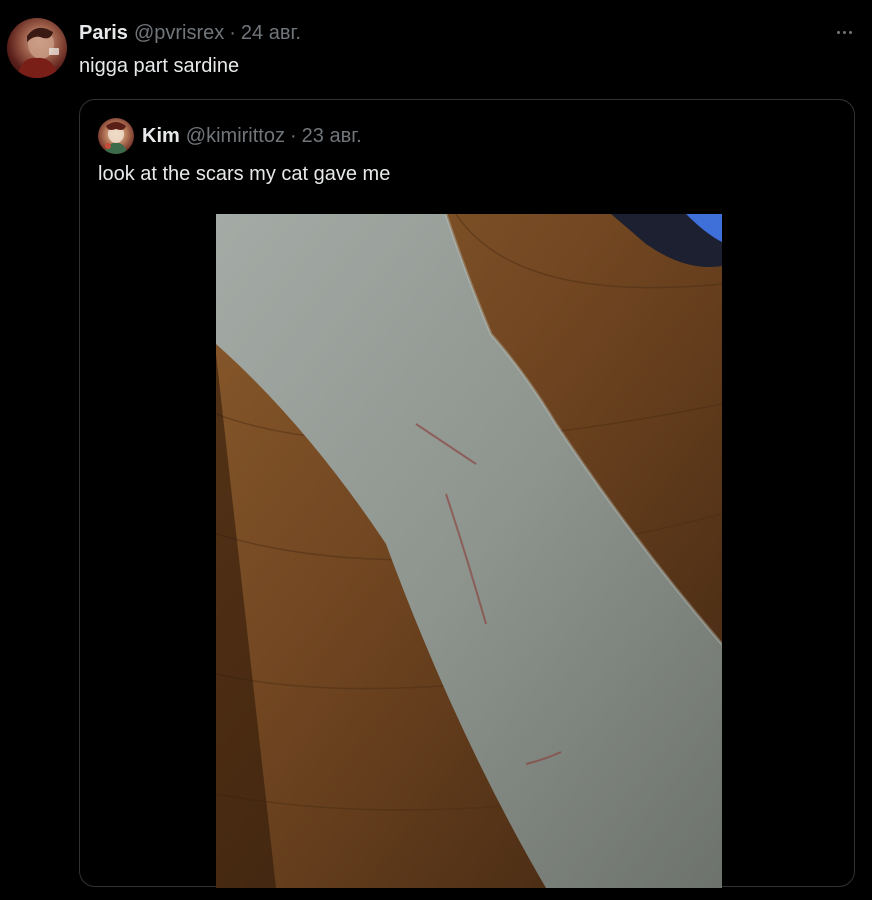 The image size is (872, 900). Describe the element at coordinates (161, 136) in the screenshot. I see `quoted-author-name: Kim` at that location.